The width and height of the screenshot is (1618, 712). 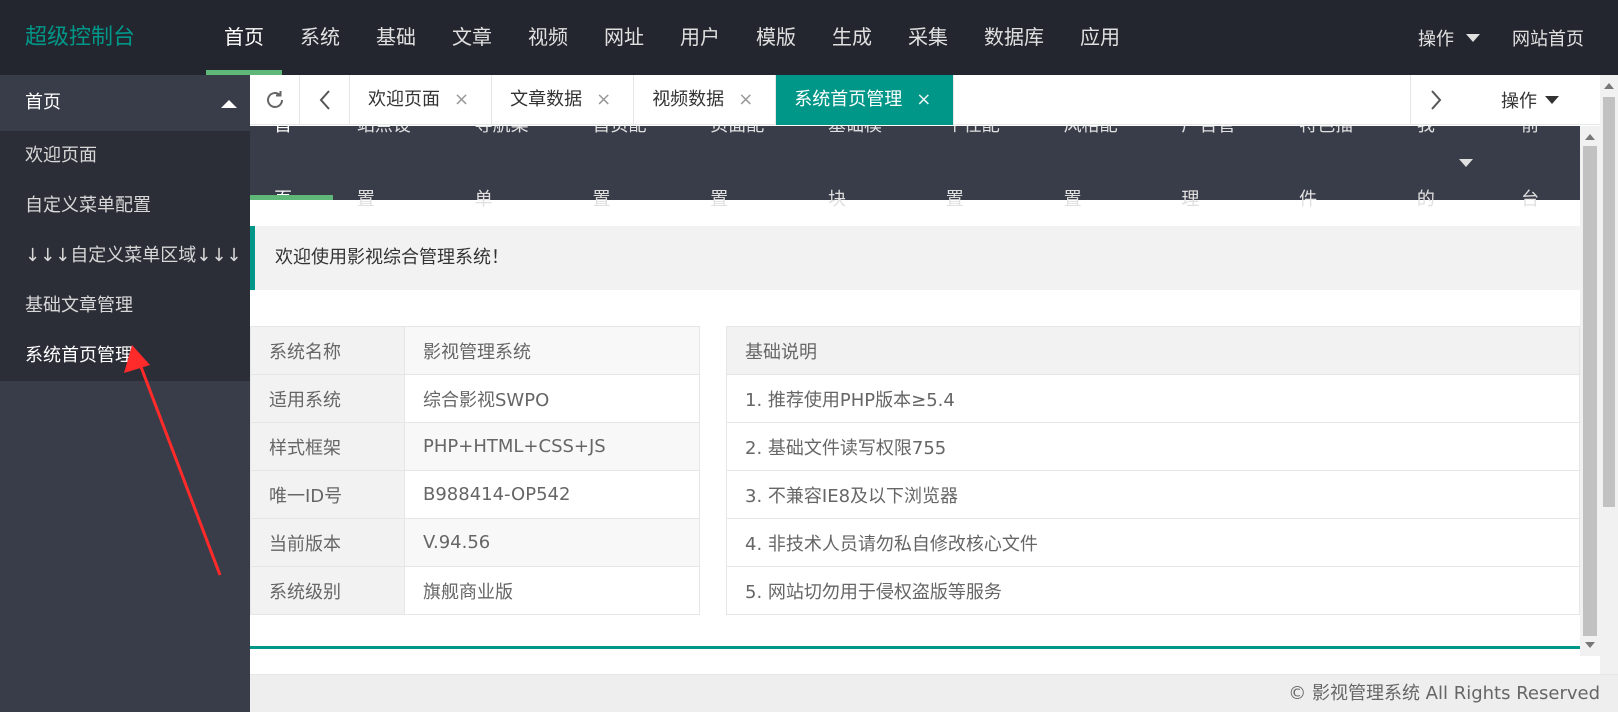 What do you see at coordinates (552, 350) in the screenshot?
I see `info-value: 影视管理系统` at bounding box center [552, 350].